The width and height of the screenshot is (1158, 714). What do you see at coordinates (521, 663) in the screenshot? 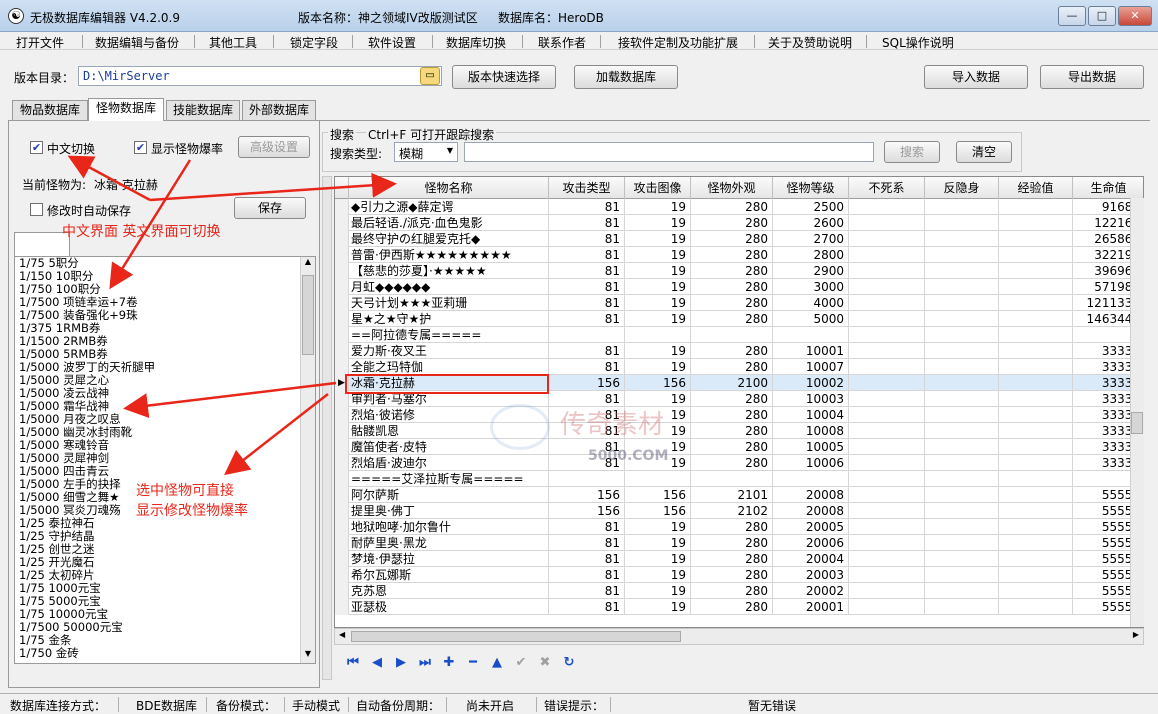
I see `post-icon: ✔` at bounding box center [521, 663].